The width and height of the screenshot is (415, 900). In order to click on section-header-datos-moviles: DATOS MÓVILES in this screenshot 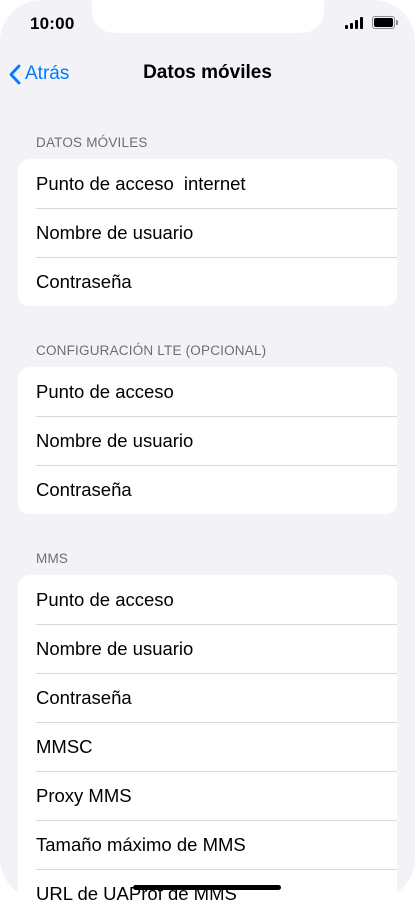, I will do `click(92, 142)`.